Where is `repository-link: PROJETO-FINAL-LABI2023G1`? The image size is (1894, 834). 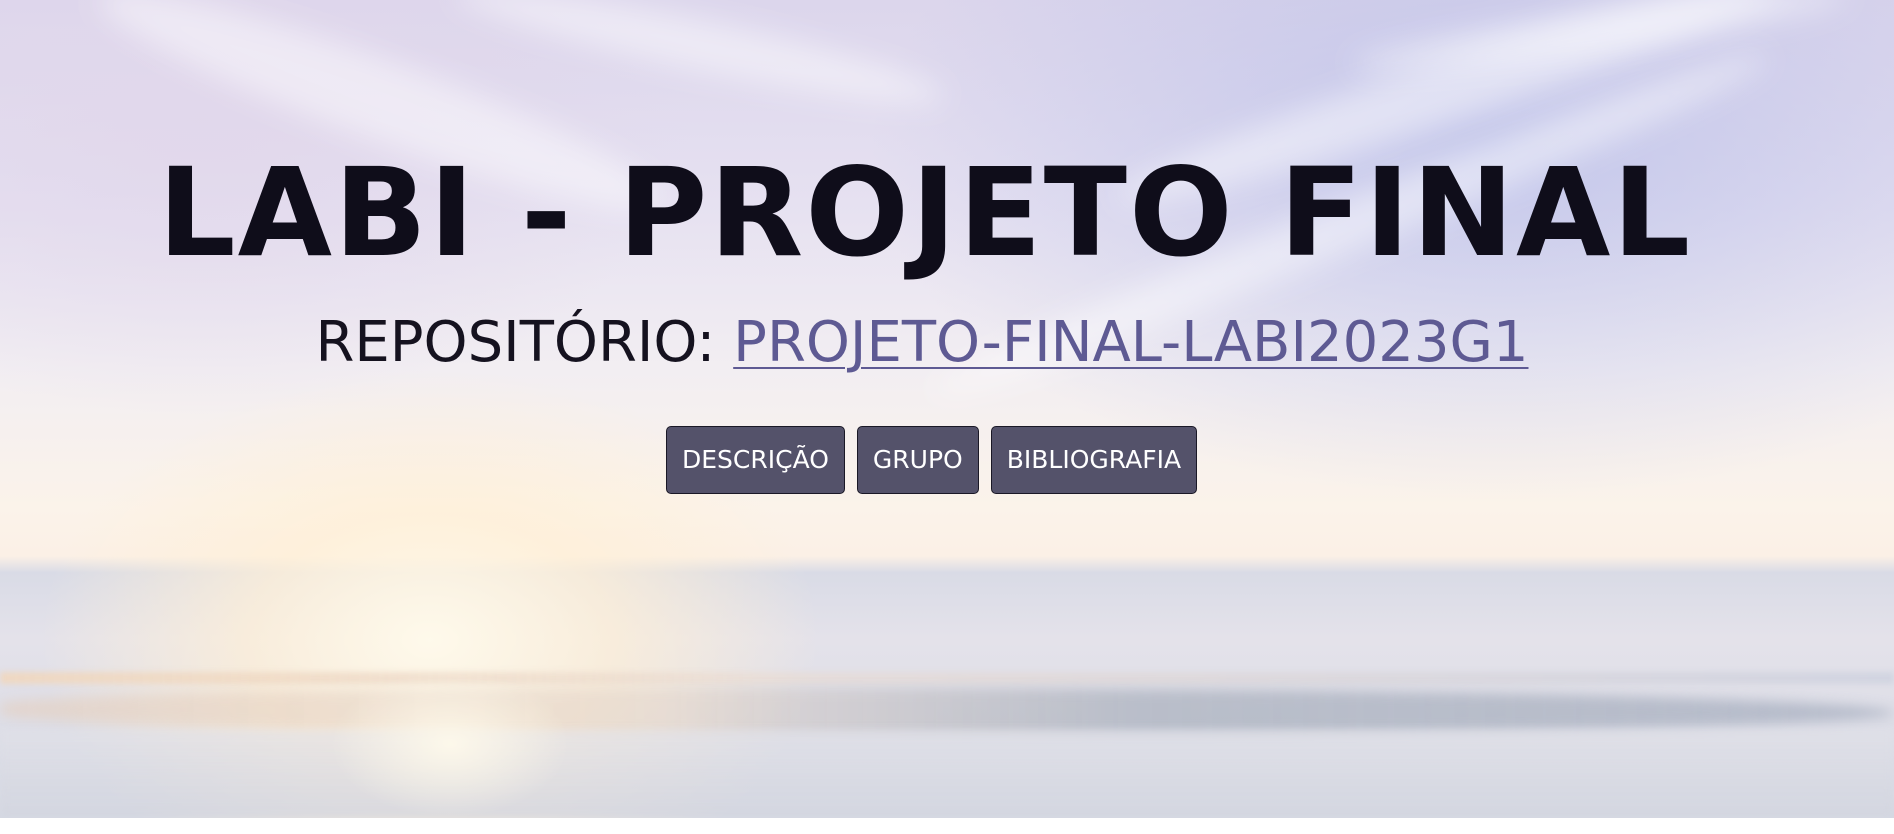
repository-link: PROJETO-FINAL-LABI2023G1 is located at coordinates (1130, 342).